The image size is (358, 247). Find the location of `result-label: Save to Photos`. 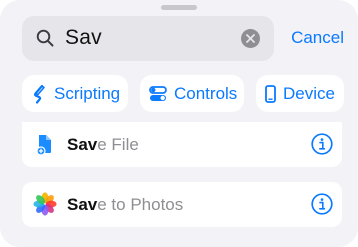

result-label: Save to Photos is located at coordinates (125, 204).